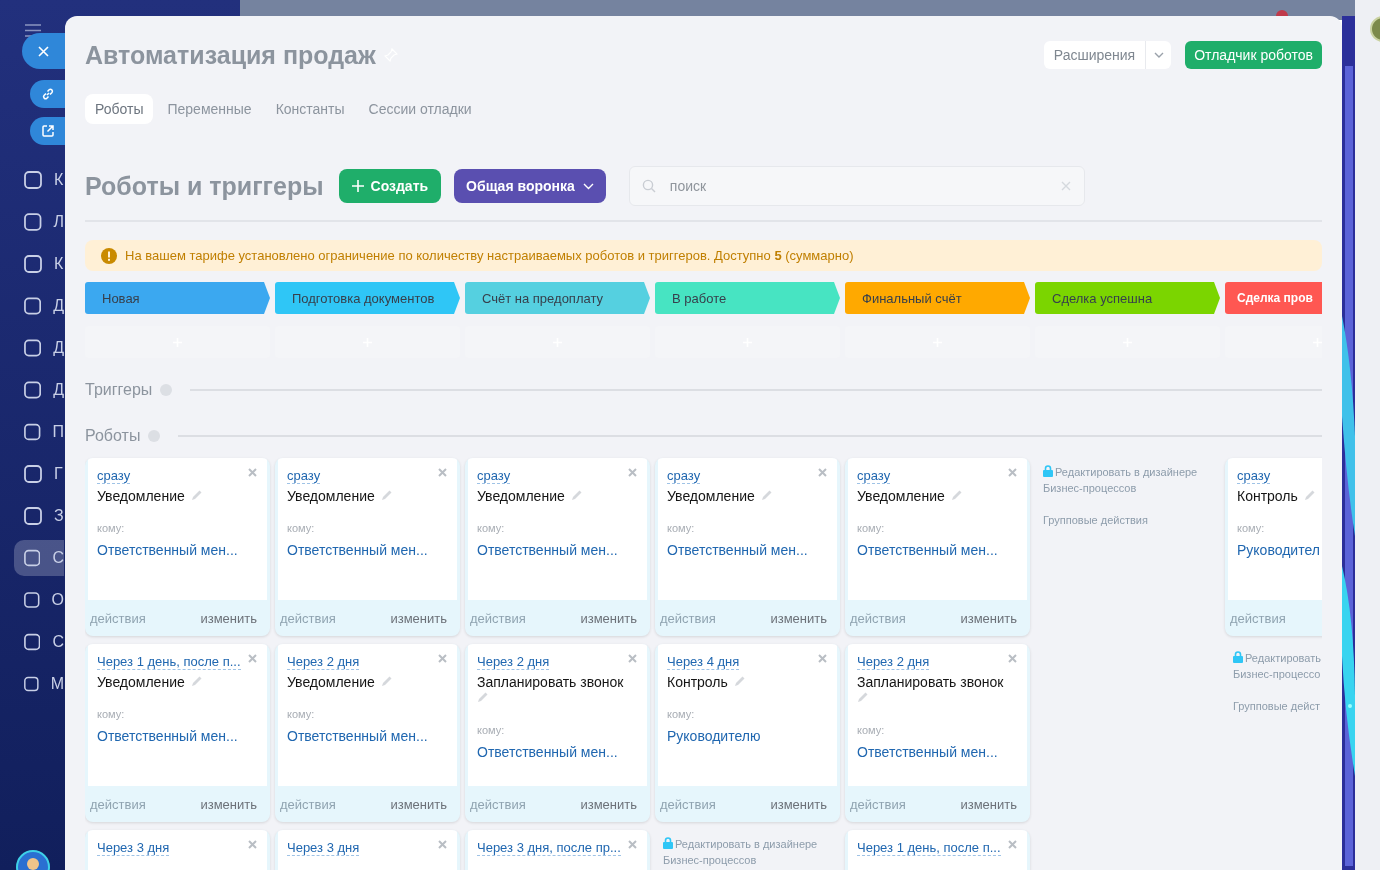 Image resolution: width=1380 pixels, height=870 pixels. I want to click on sidebar-item: Г, so click(39, 474).